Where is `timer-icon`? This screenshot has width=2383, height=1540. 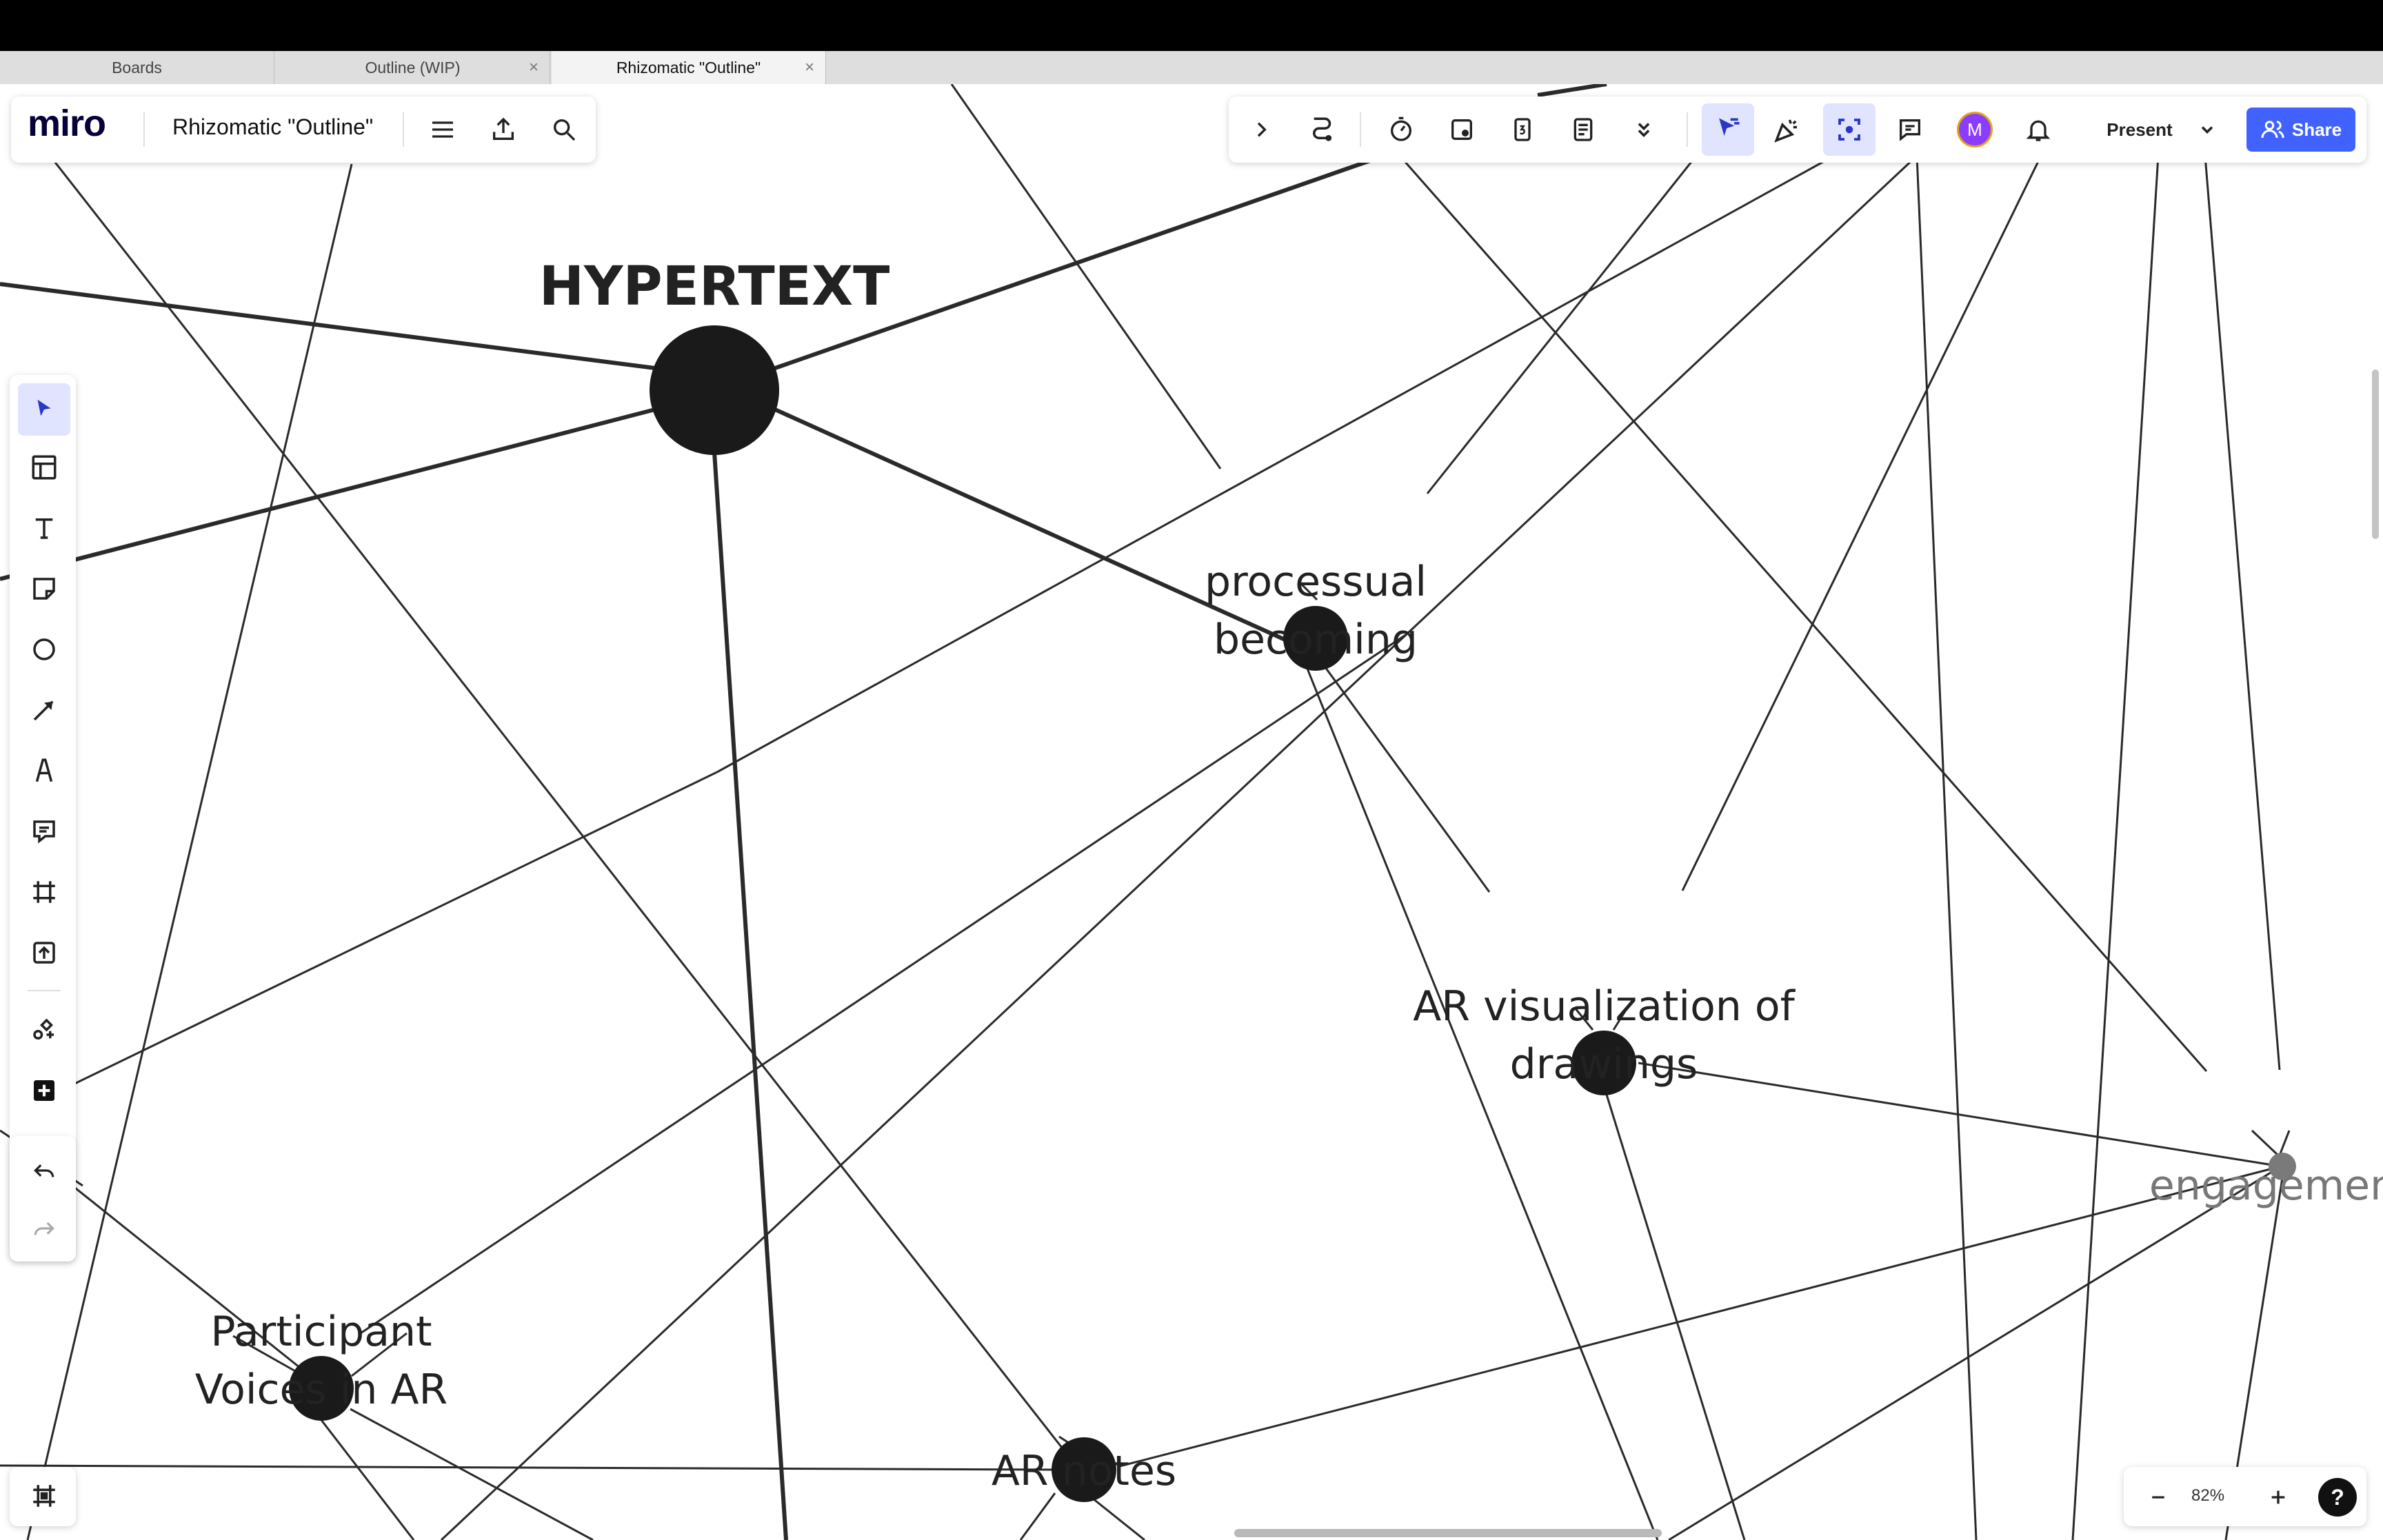
timer-icon is located at coordinates (1401, 130).